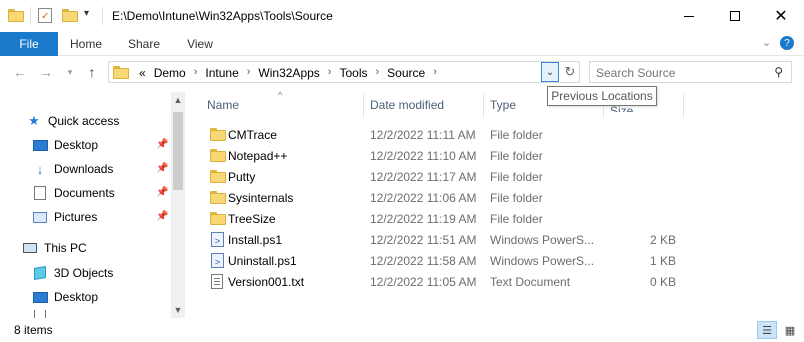 The image size is (804, 342). What do you see at coordinates (178, 205) in the screenshot?
I see `nav-pane-scrollbar: ▲ ▼` at bounding box center [178, 205].